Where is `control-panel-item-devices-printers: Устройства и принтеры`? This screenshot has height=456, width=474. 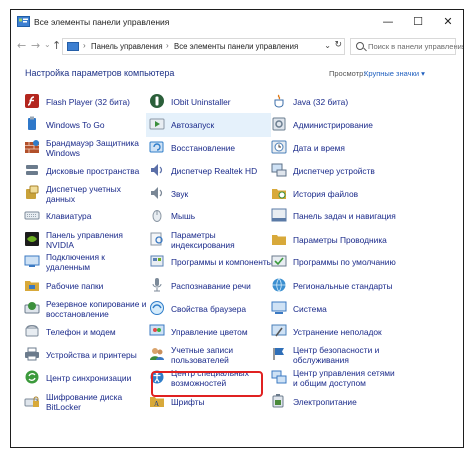
control-panel-item-devices-printers: Устройства и принтеры is located at coordinates (83, 355).